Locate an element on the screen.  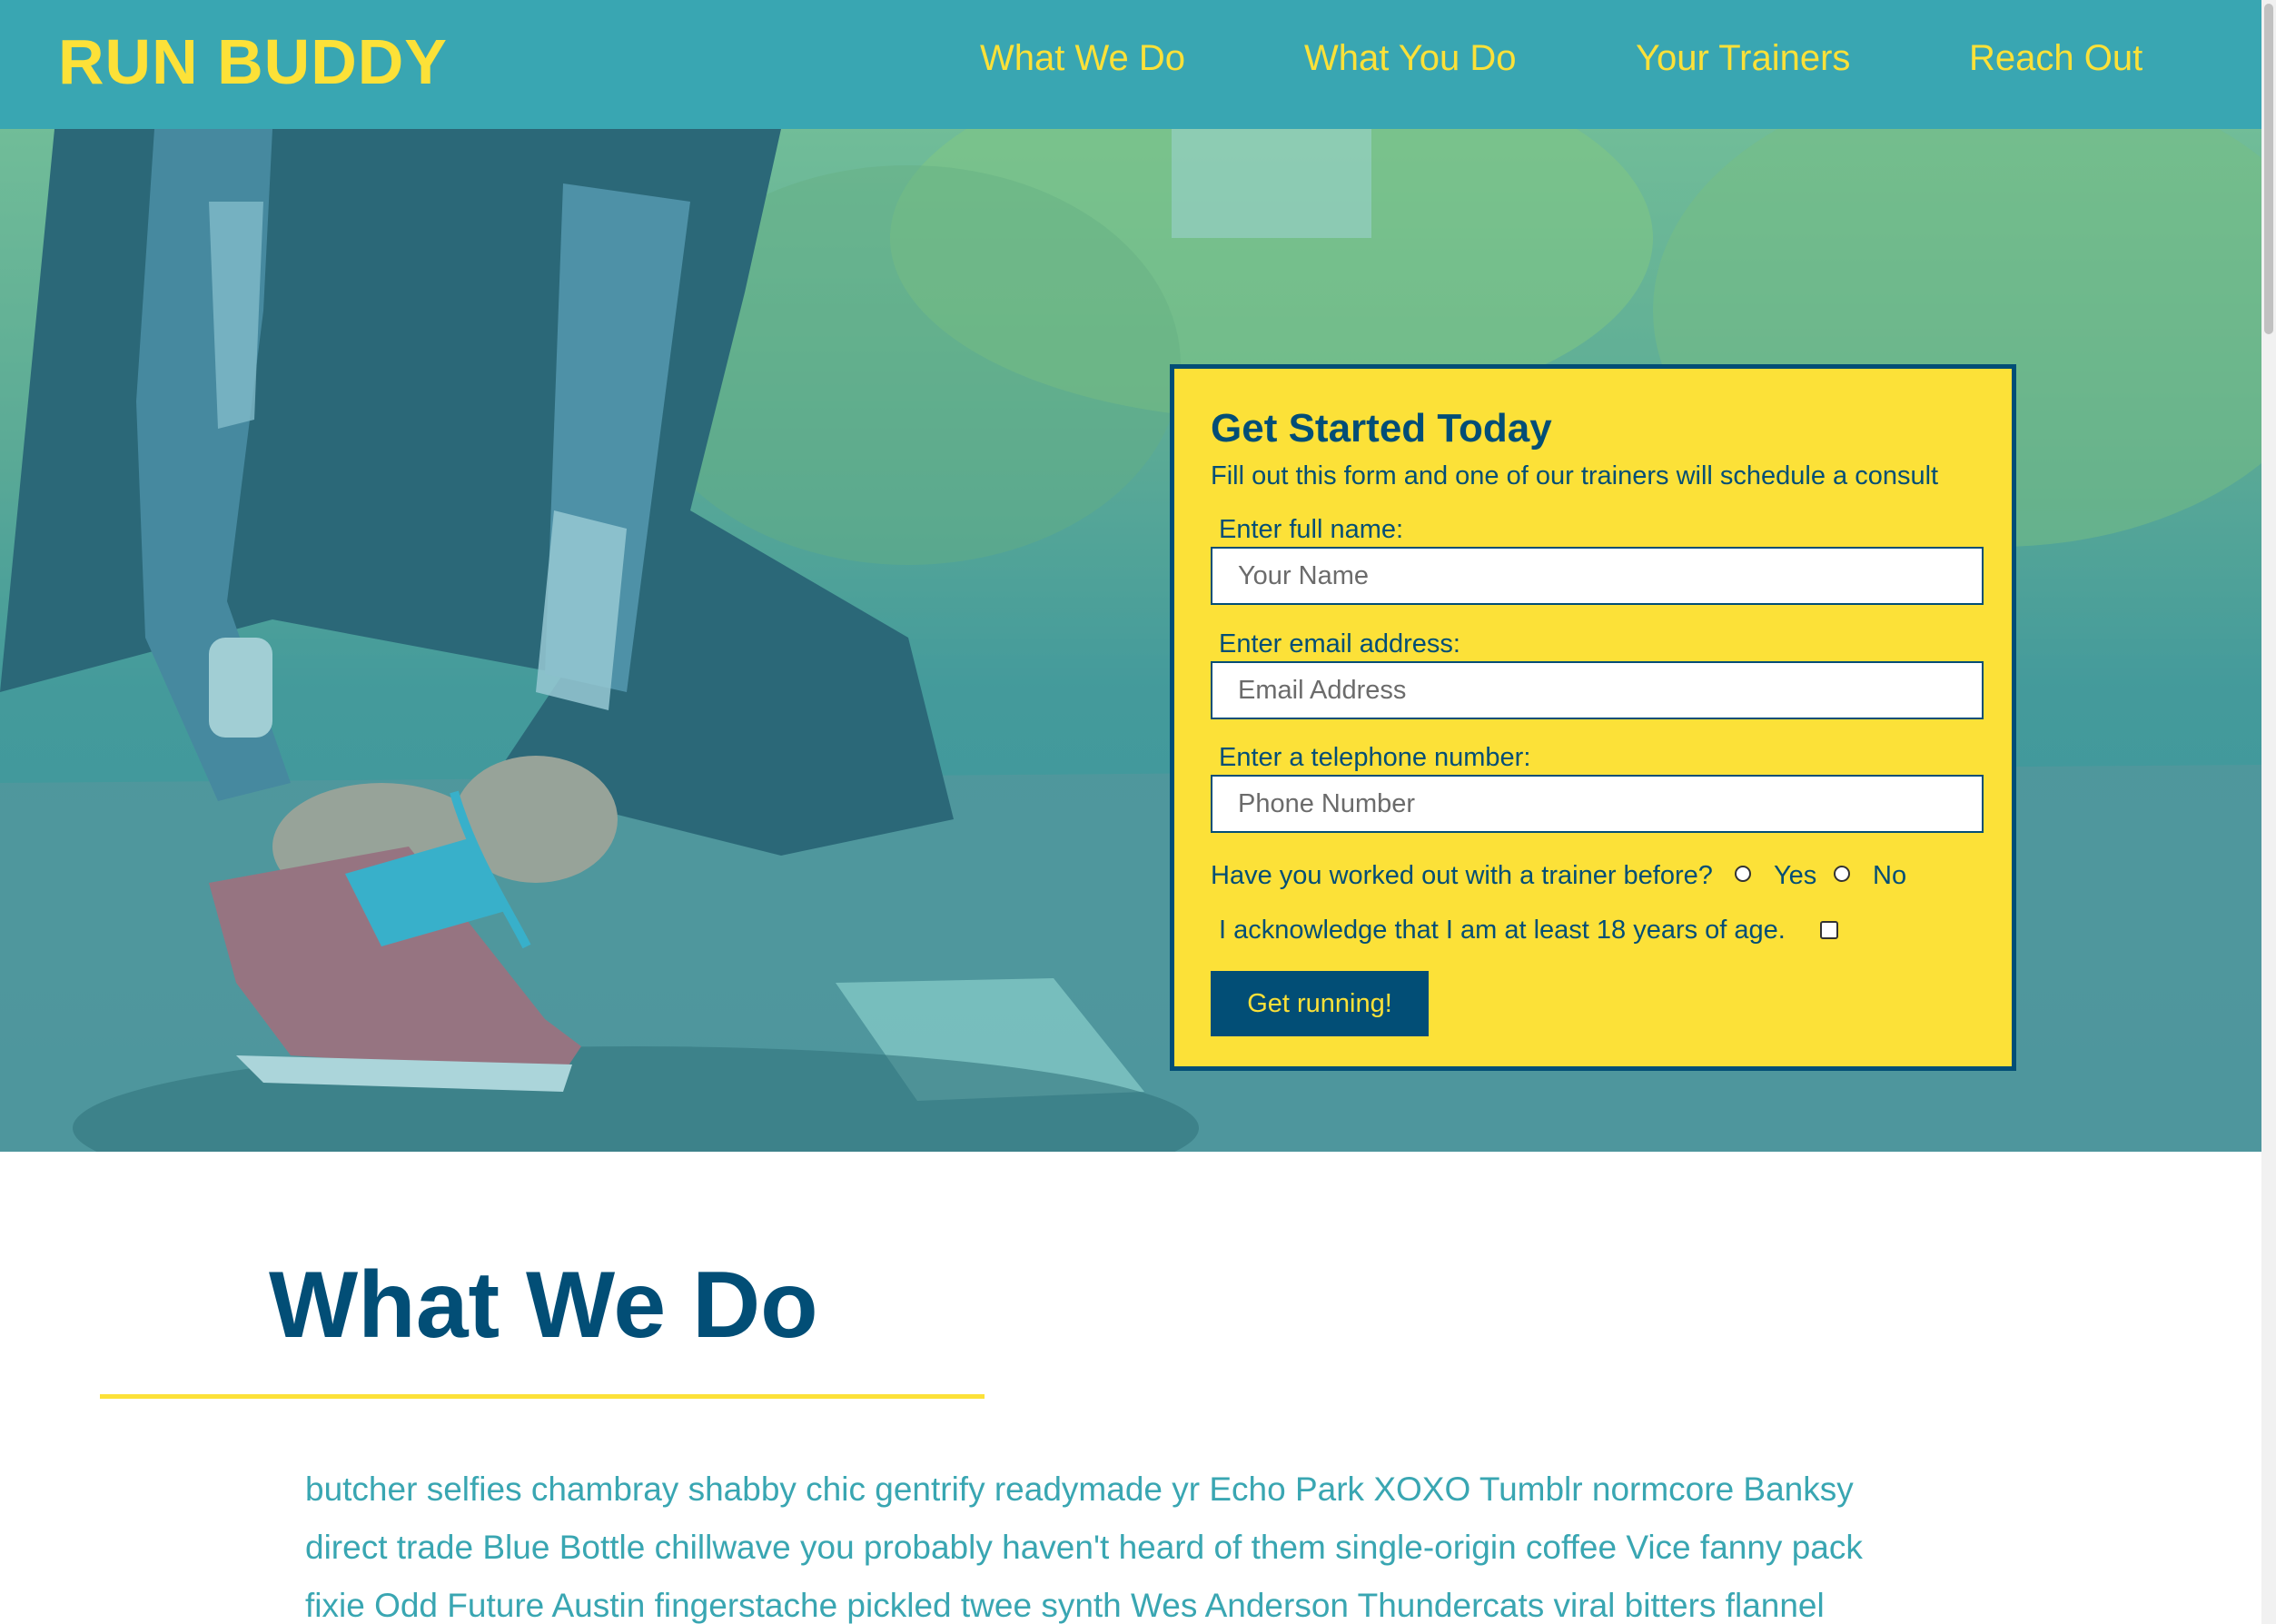
radio-no is located at coordinates (1842, 874).